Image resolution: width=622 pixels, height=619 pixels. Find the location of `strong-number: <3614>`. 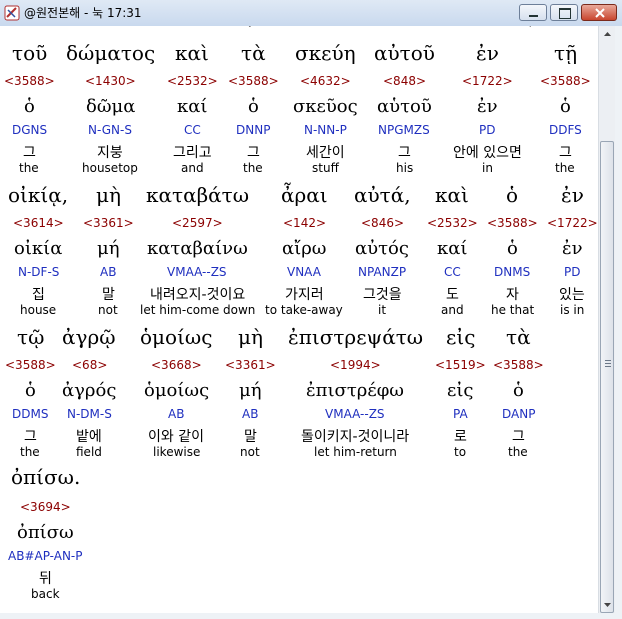

strong-number: <3614> is located at coordinates (38, 223).